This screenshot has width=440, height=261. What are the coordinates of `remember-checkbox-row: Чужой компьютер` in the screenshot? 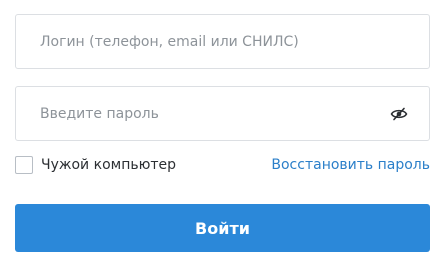 It's located at (95, 165).